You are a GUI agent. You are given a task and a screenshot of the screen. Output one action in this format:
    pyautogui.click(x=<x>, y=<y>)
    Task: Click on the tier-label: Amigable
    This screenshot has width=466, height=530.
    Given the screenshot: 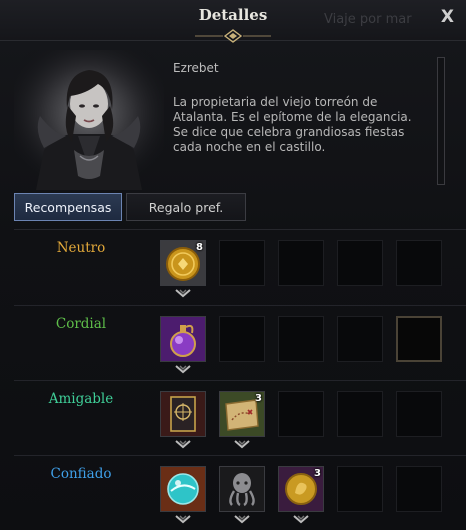 What is the action you would take?
    pyautogui.click(x=81, y=399)
    